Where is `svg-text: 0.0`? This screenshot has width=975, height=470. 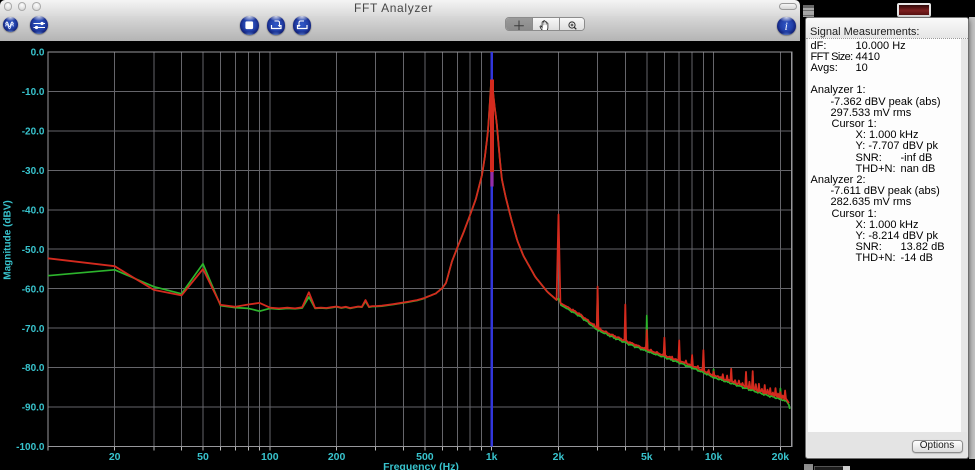 svg-text: 0.0 is located at coordinates (38, 53).